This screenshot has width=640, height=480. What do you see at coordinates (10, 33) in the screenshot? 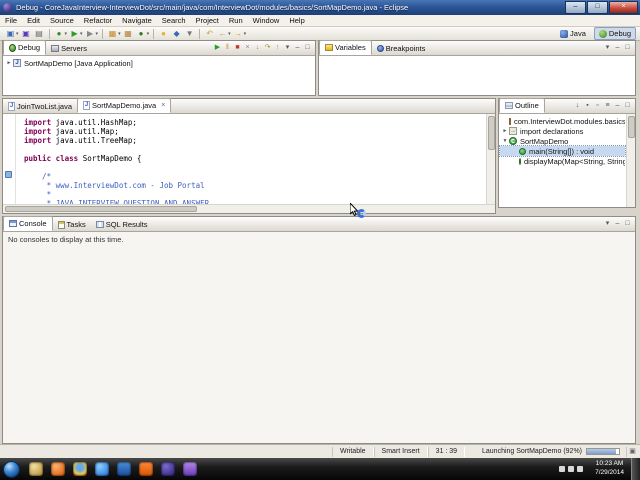
I see `new-wizard-icon: ▣` at bounding box center [10, 33].